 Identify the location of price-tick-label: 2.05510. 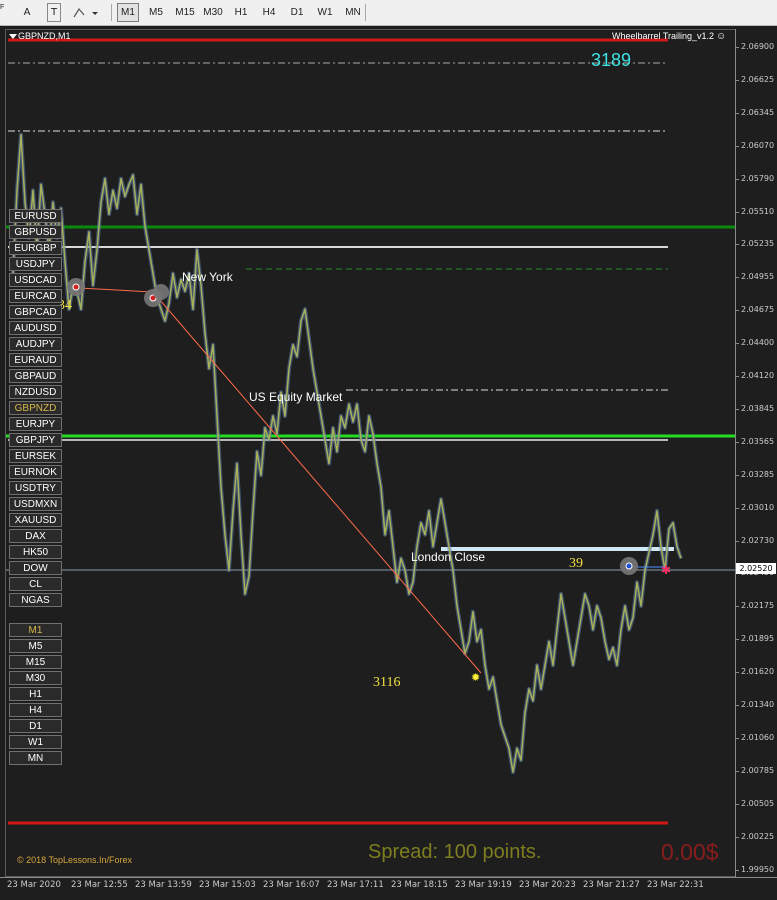
(758, 211).